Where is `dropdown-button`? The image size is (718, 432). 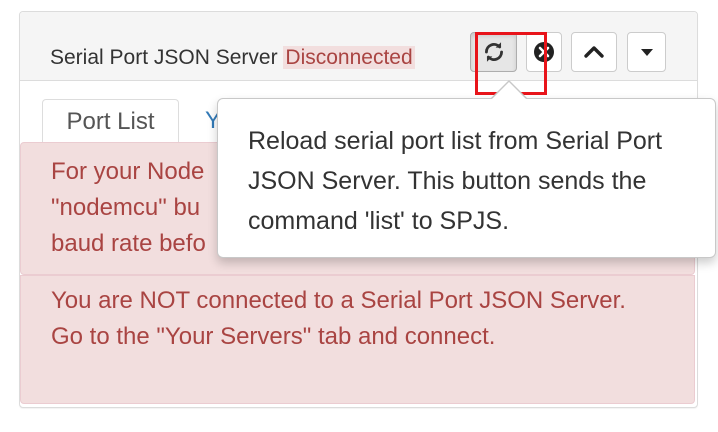
dropdown-button is located at coordinates (646, 52).